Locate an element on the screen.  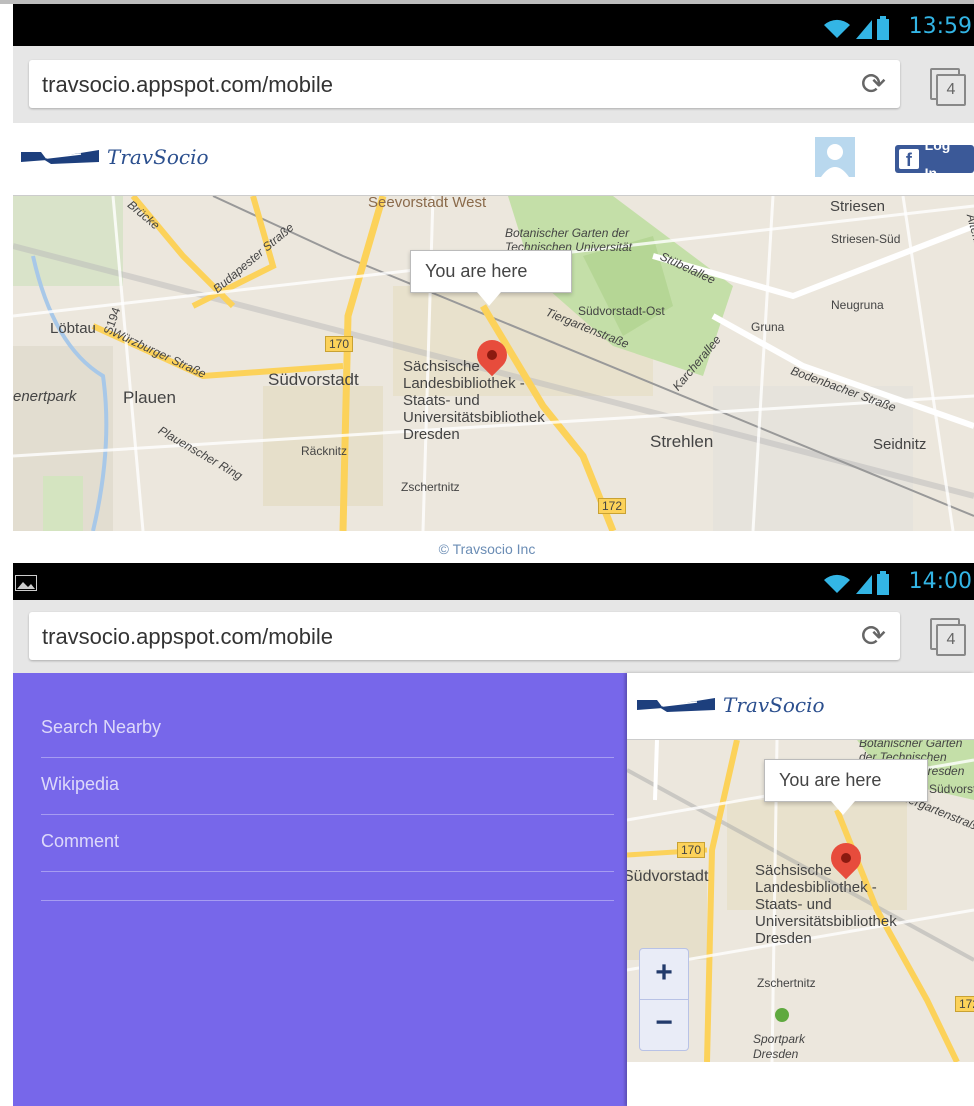
facebook-login-button: f Log In is located at coordinates (934, 159).